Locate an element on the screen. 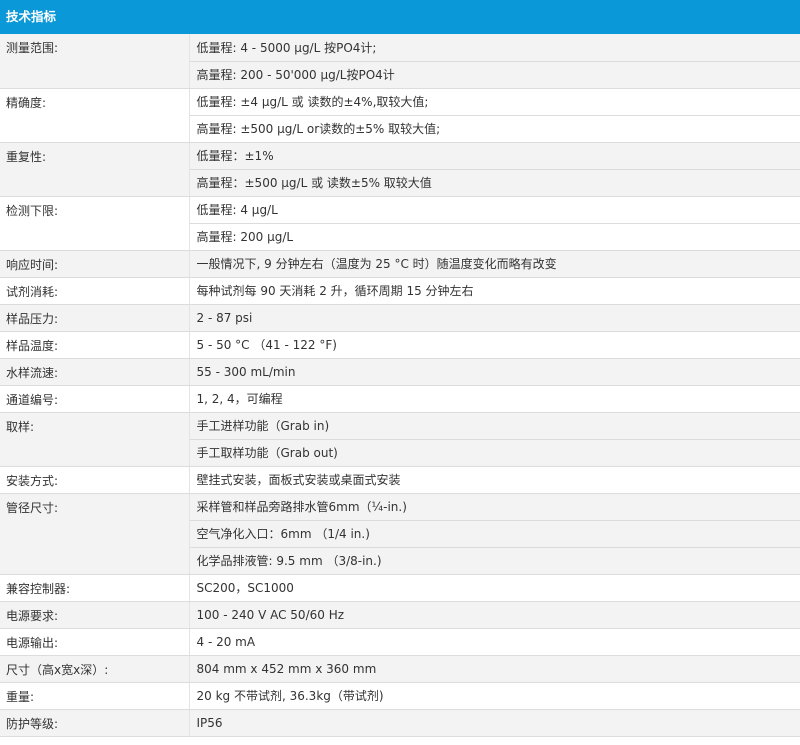  spec-row: 电源要求: 100 - 240 V AC 50/60 Hz is located at coordinates (400, 615).